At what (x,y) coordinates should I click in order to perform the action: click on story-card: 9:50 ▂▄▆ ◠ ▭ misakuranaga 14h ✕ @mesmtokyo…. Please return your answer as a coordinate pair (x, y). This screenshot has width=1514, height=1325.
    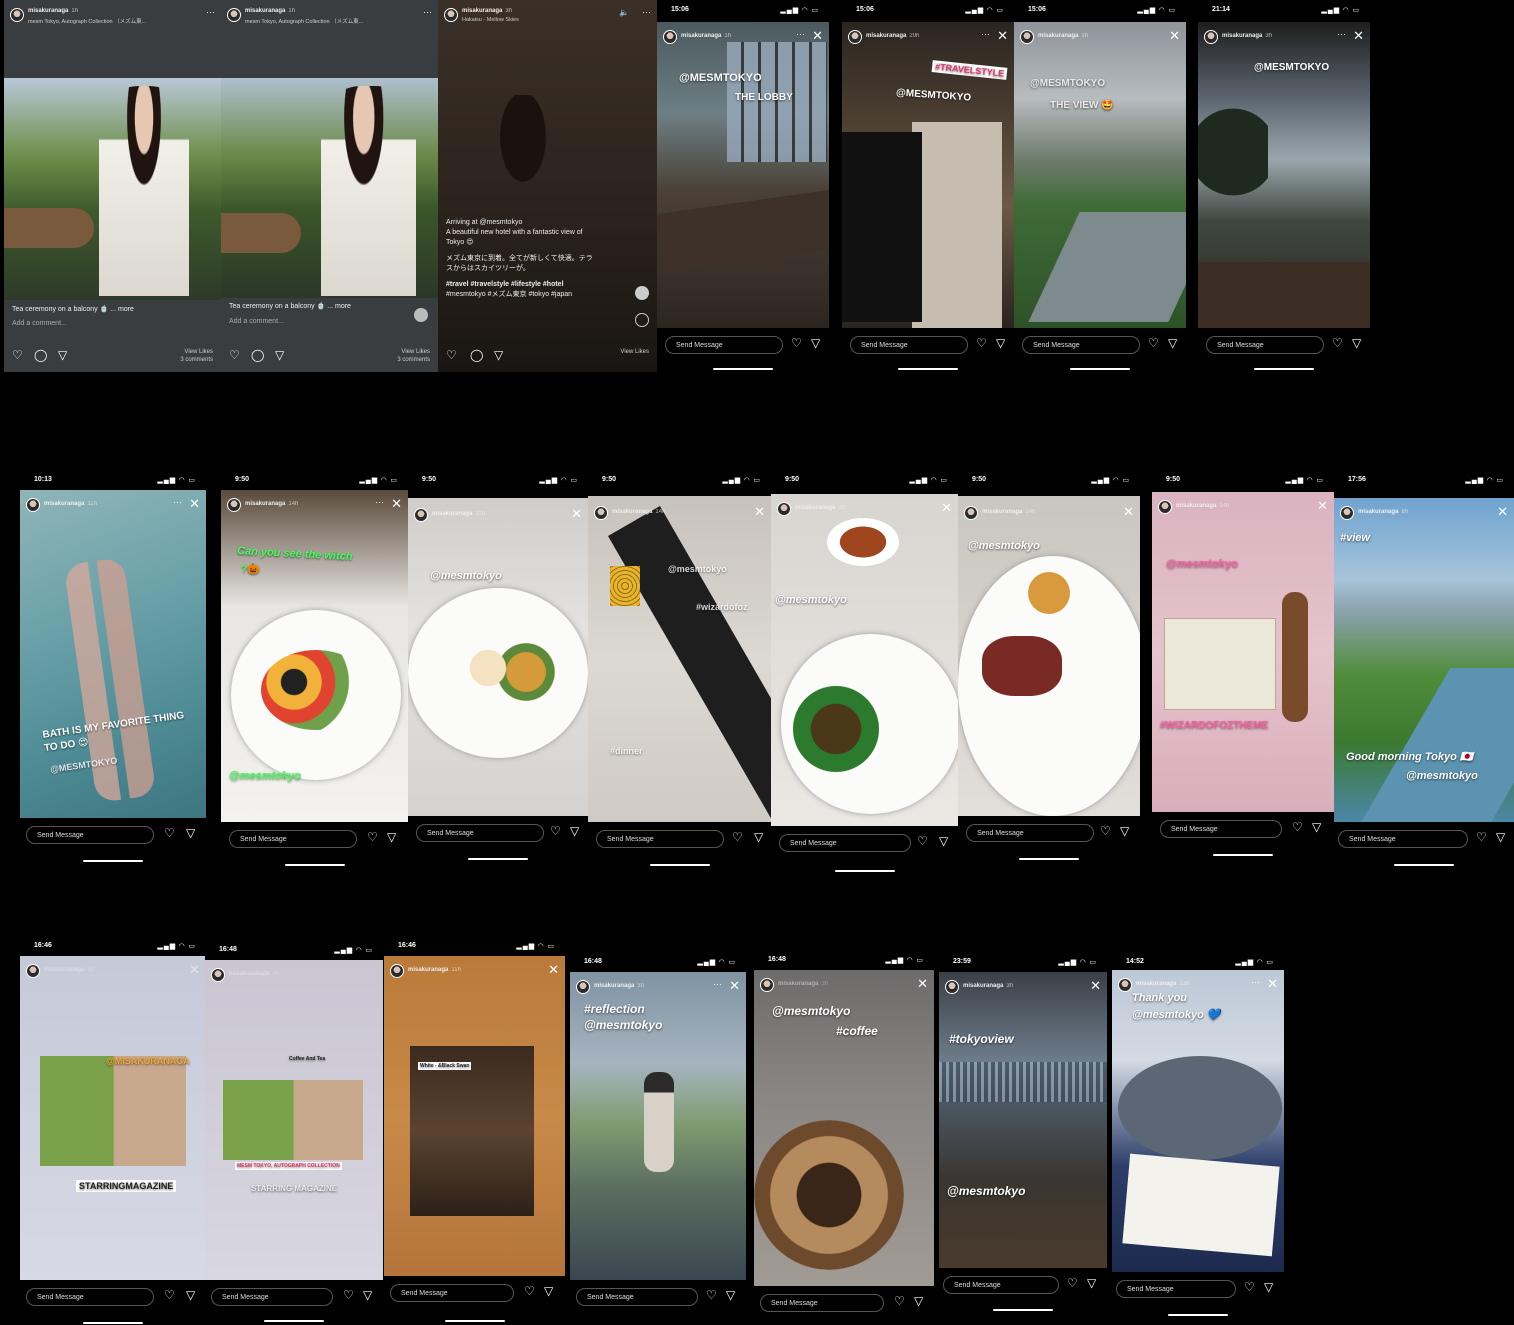
    Looking at the image, I should click on (1243, 664).